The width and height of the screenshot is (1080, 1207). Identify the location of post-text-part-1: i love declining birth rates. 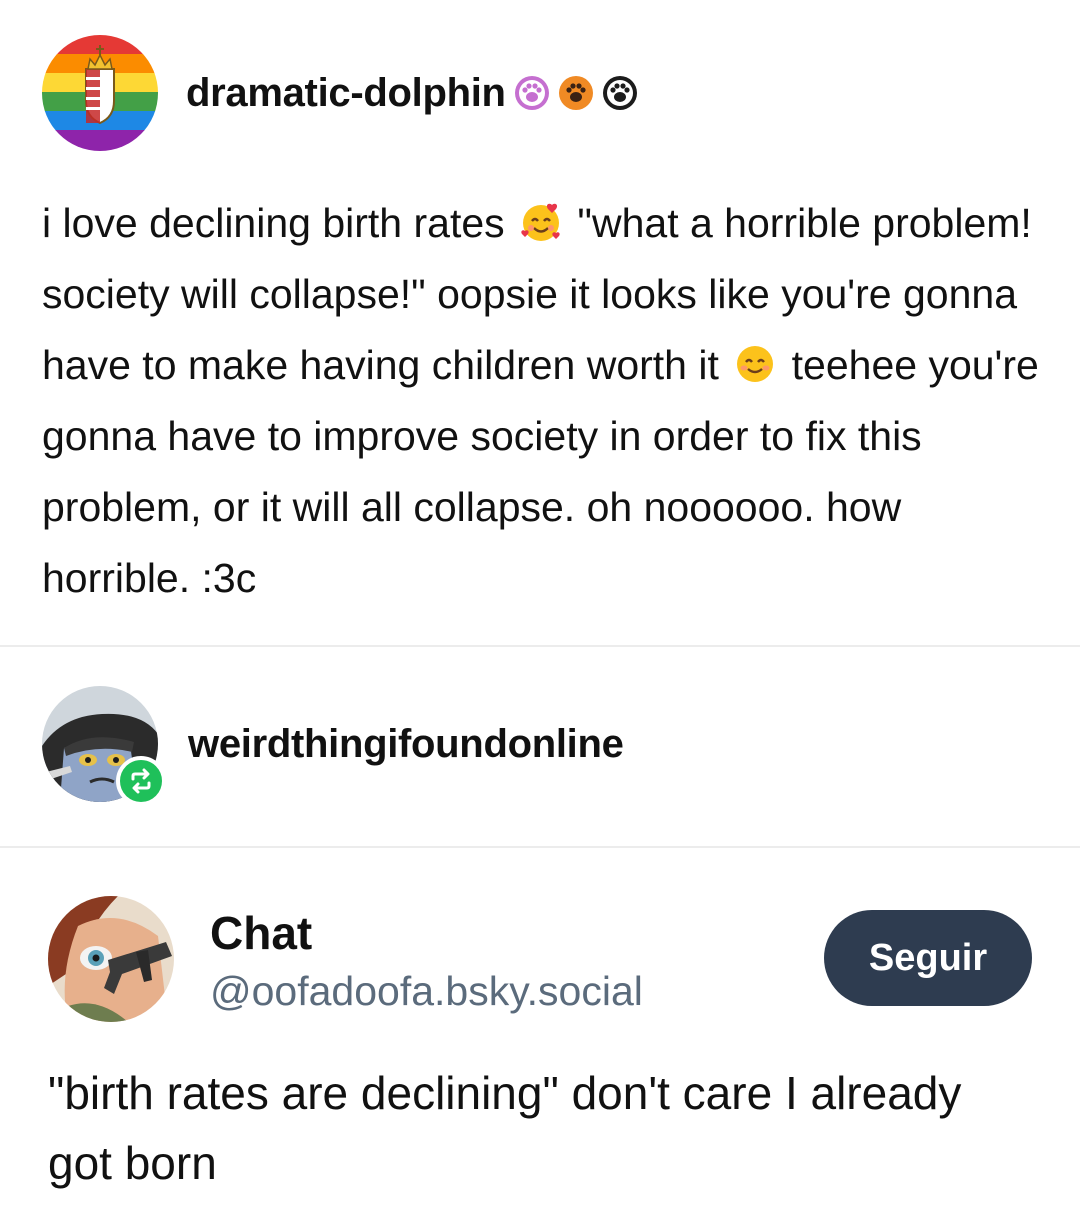
(279, 223).